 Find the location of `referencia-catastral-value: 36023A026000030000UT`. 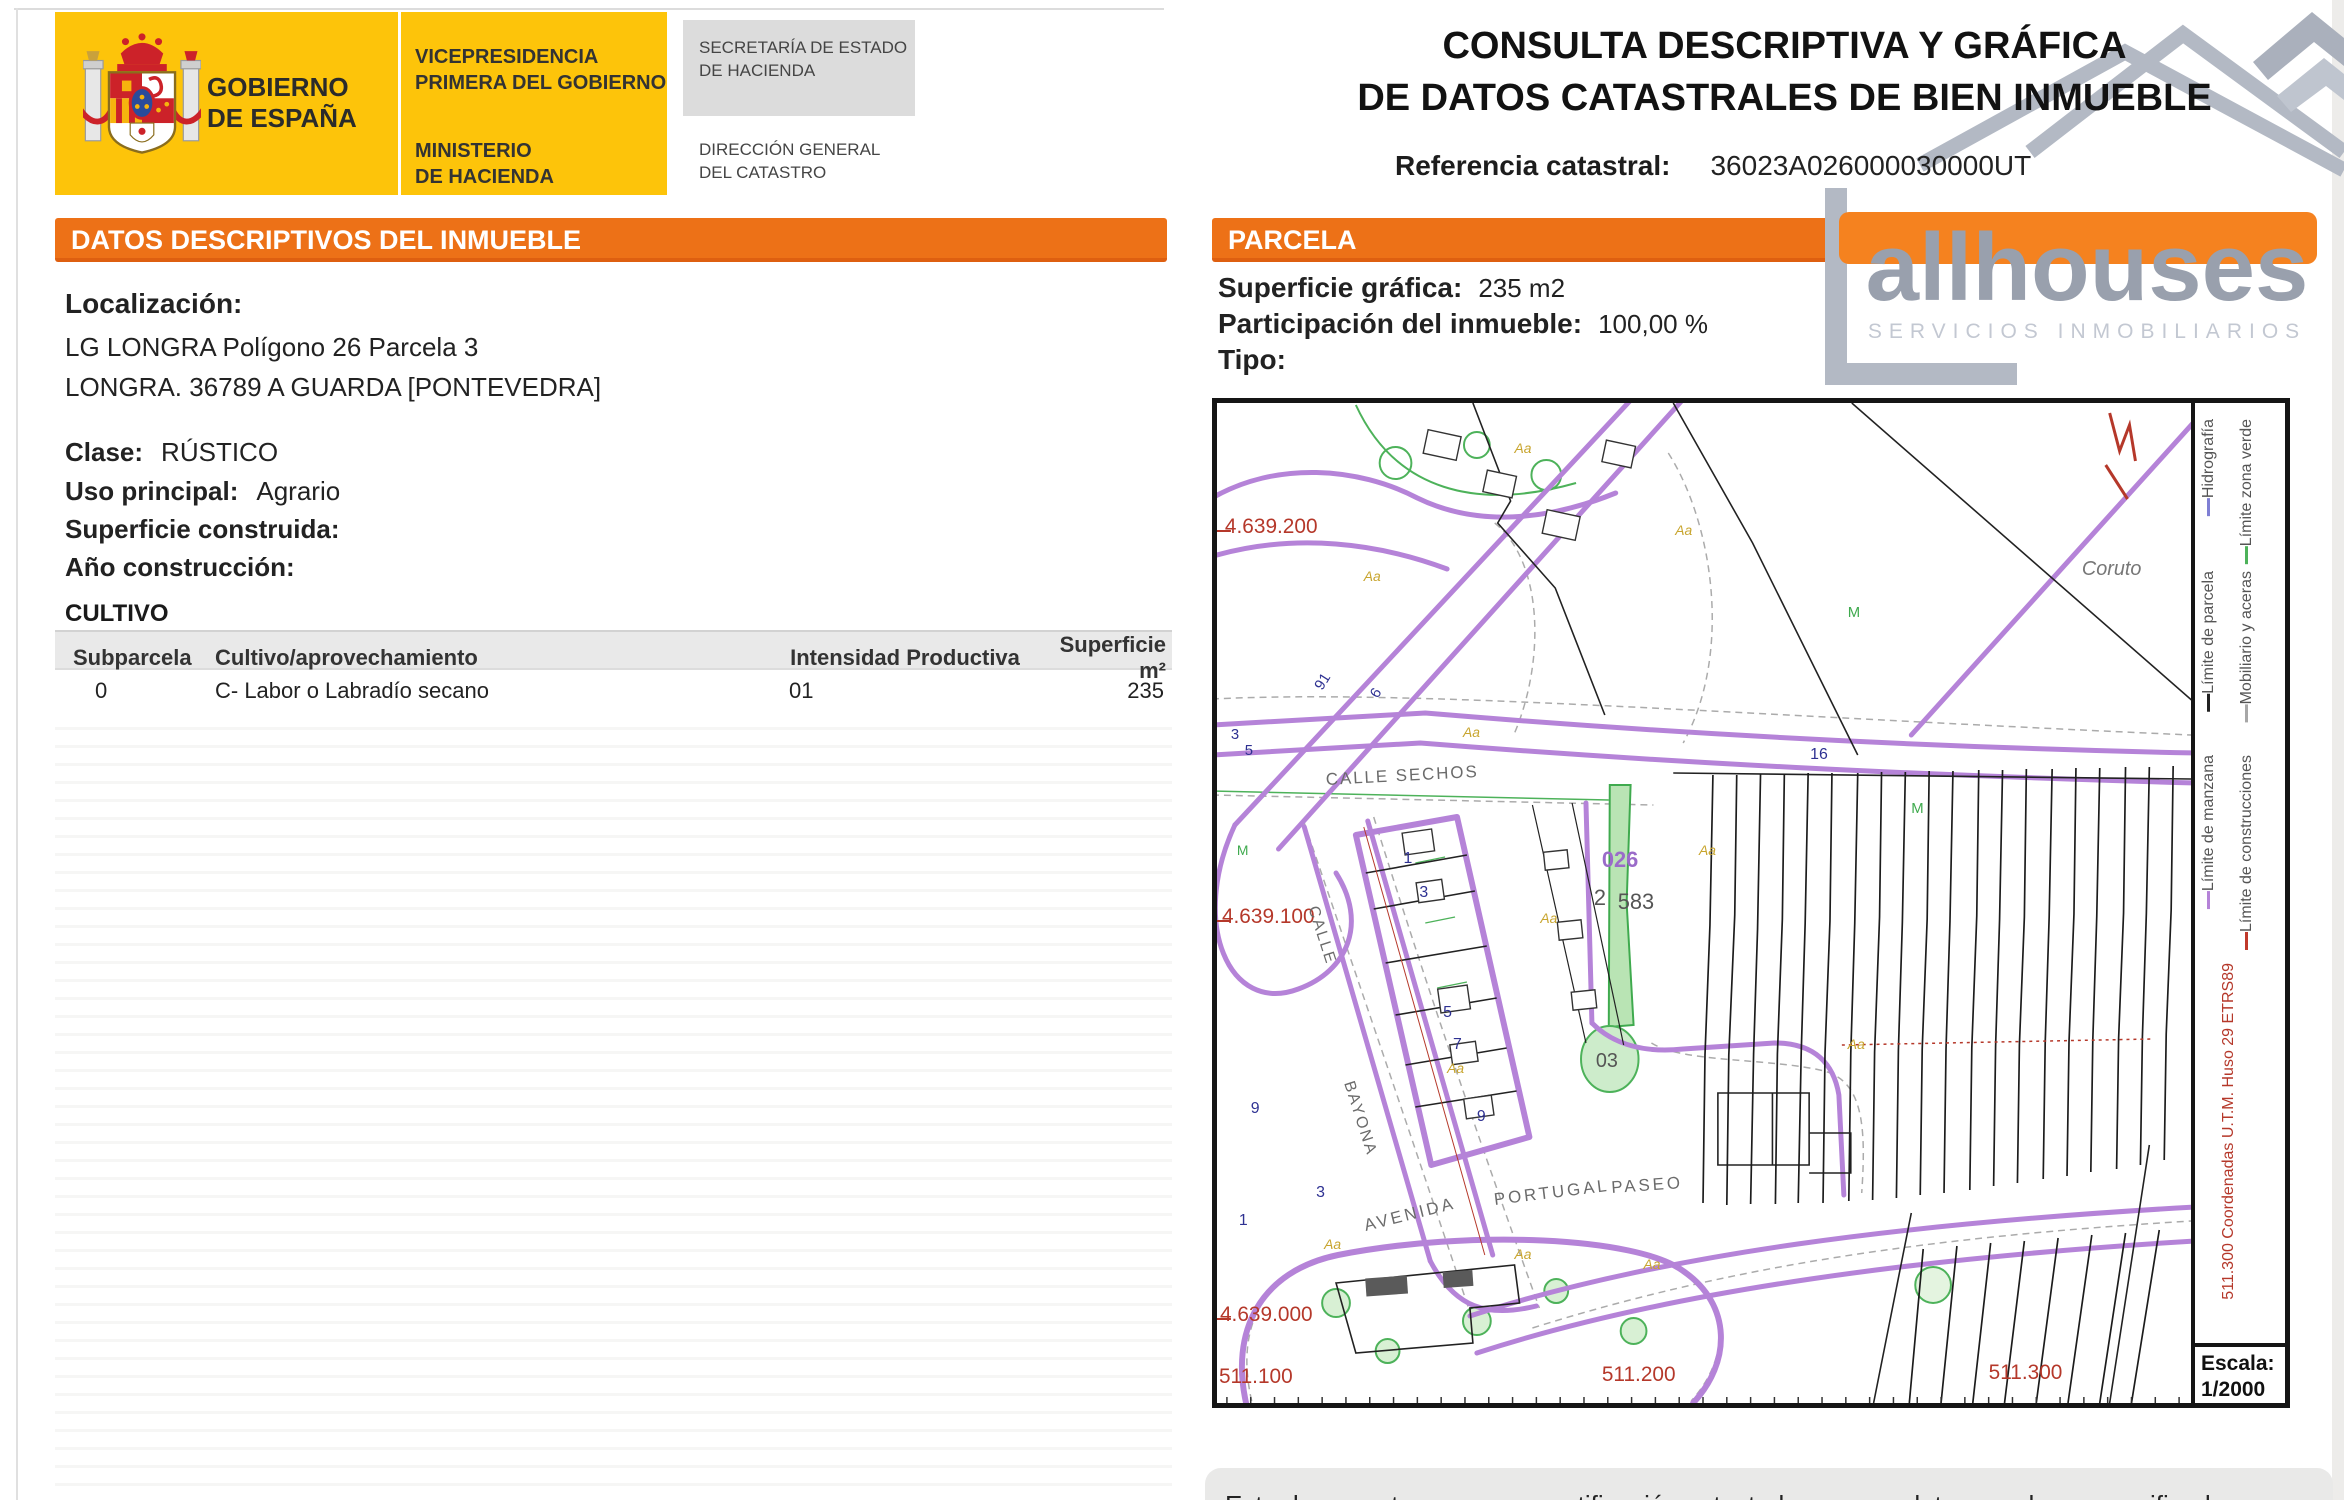

referencia-catastral-value: 36023A026000030000UT is located at coordinates (1871, 165).